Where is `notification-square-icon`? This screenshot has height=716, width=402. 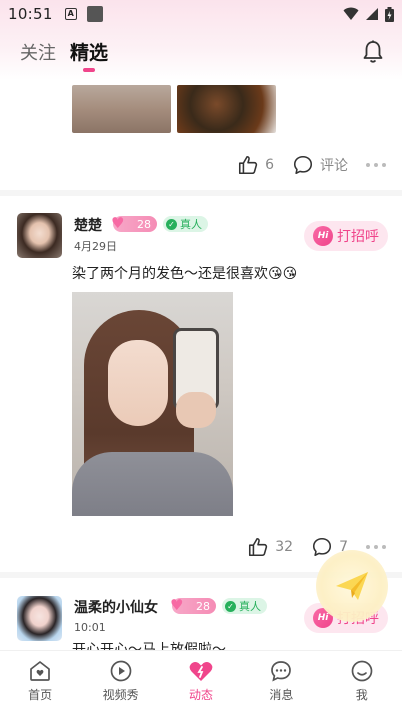 notification-square-icon is located at coordinates (94, 14).